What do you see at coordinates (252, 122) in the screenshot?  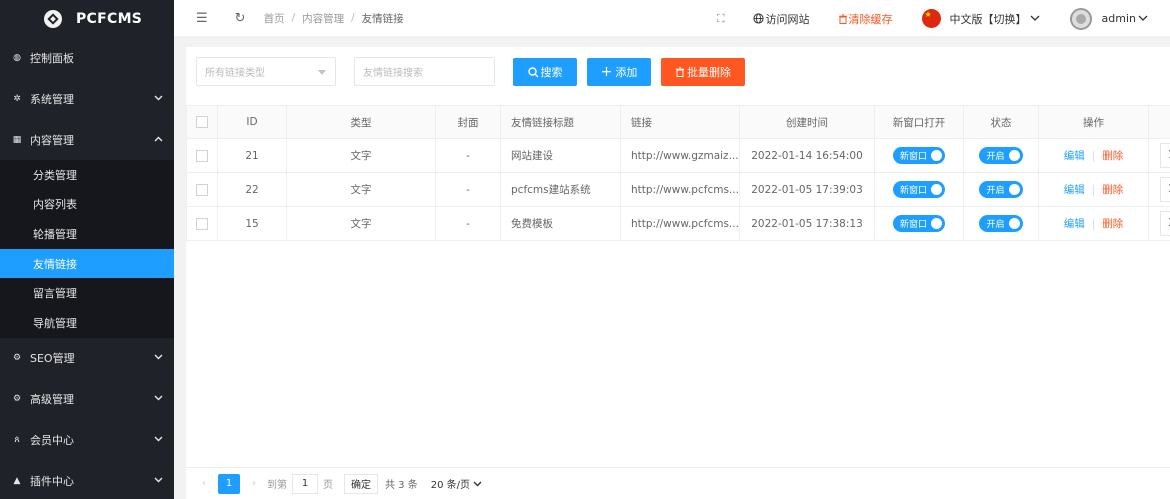 I see `column-header-id: ID` at bounding box center [252, 122].